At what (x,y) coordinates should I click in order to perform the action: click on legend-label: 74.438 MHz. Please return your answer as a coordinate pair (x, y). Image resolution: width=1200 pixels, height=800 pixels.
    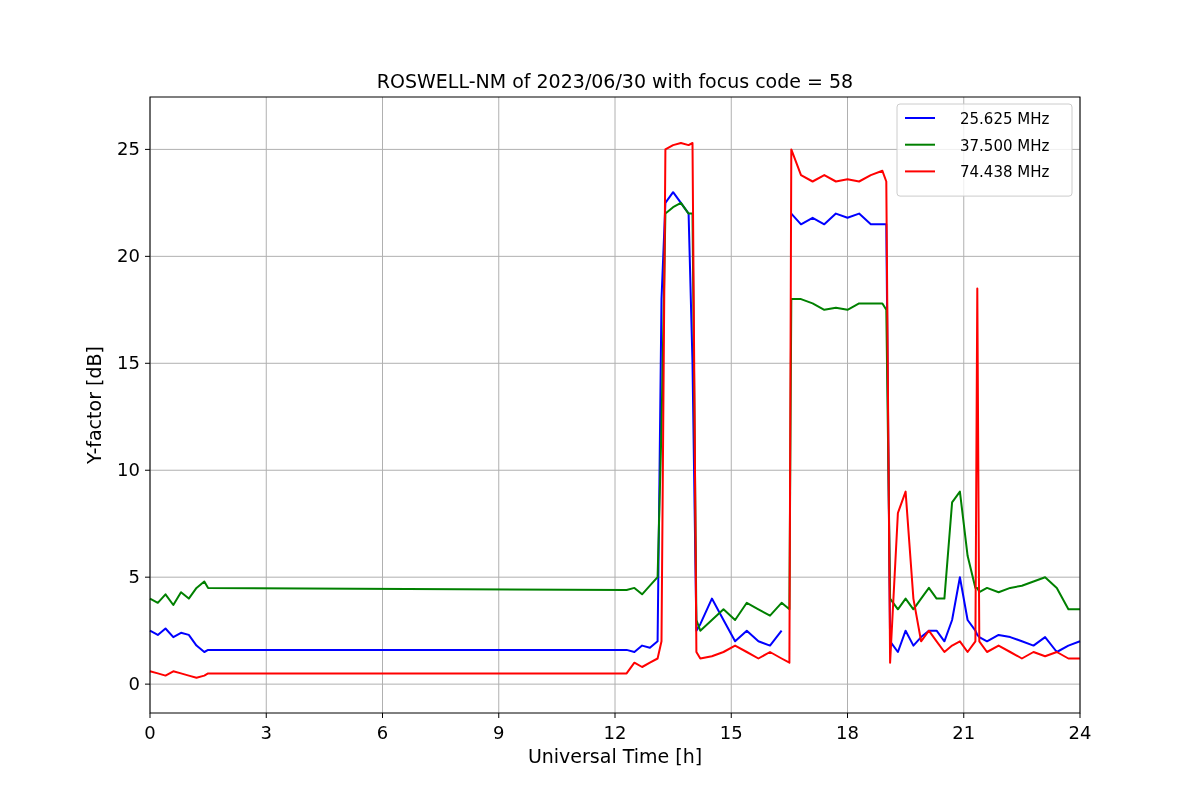
    Looking at the image, I should click on (1005, 172).